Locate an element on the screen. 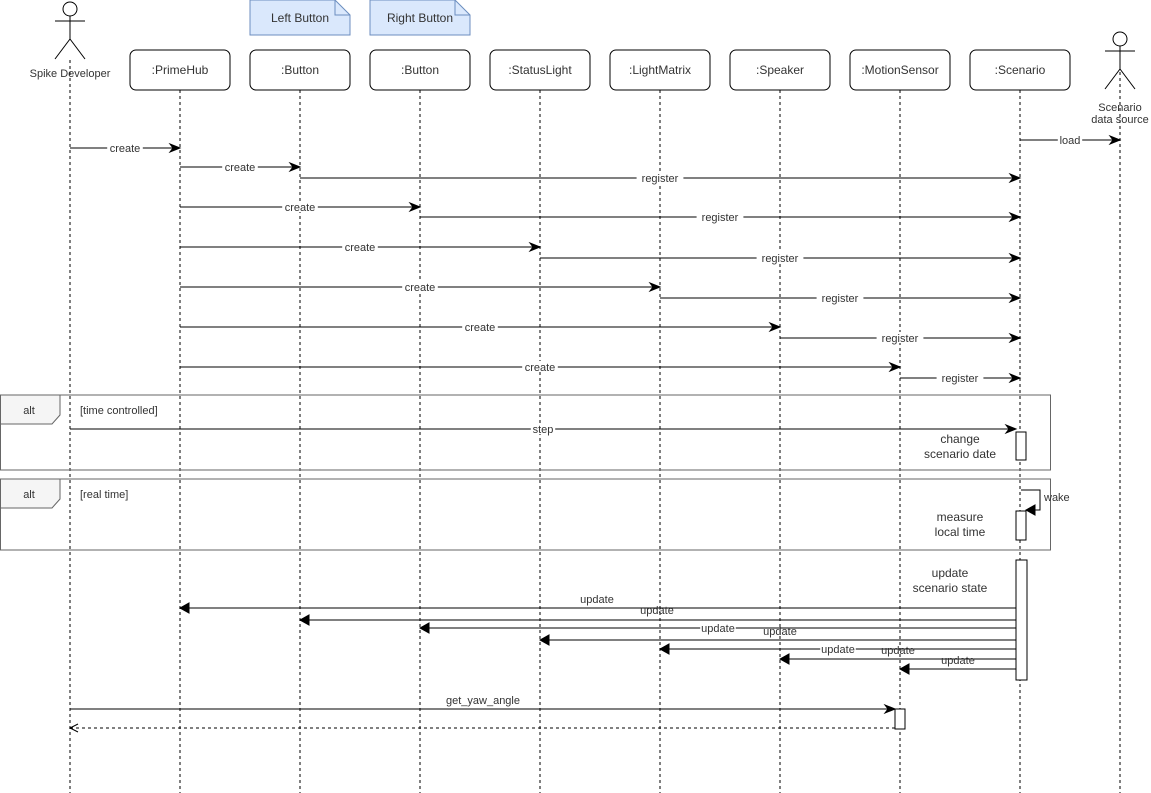 The width and height of the screenshot is (1151, 793). note-label: Right Button is located at coordinates (420, 18).